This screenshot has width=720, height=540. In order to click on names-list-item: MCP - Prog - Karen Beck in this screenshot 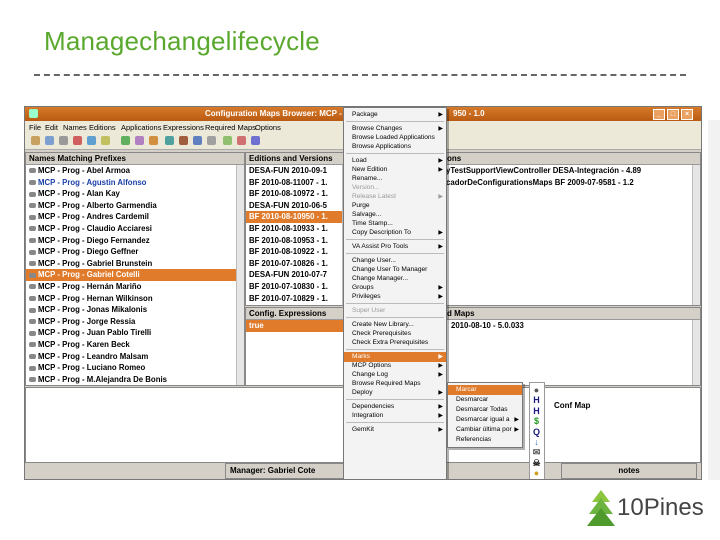, I will do `click(135, 345)`.